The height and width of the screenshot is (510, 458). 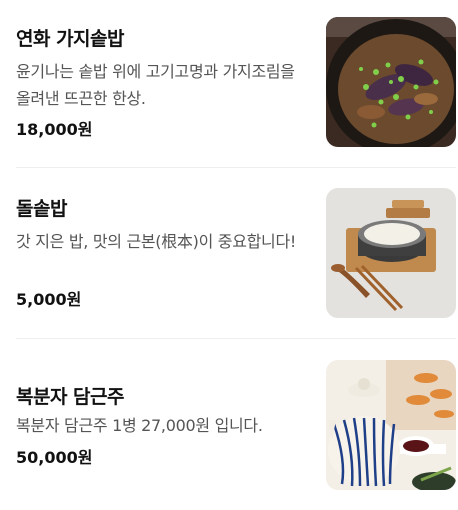 What do you see at coordinates (70, 397) in the screenshot?
I see `menu-item-name: 복분자 담근주` at bounding box center [70, 397].